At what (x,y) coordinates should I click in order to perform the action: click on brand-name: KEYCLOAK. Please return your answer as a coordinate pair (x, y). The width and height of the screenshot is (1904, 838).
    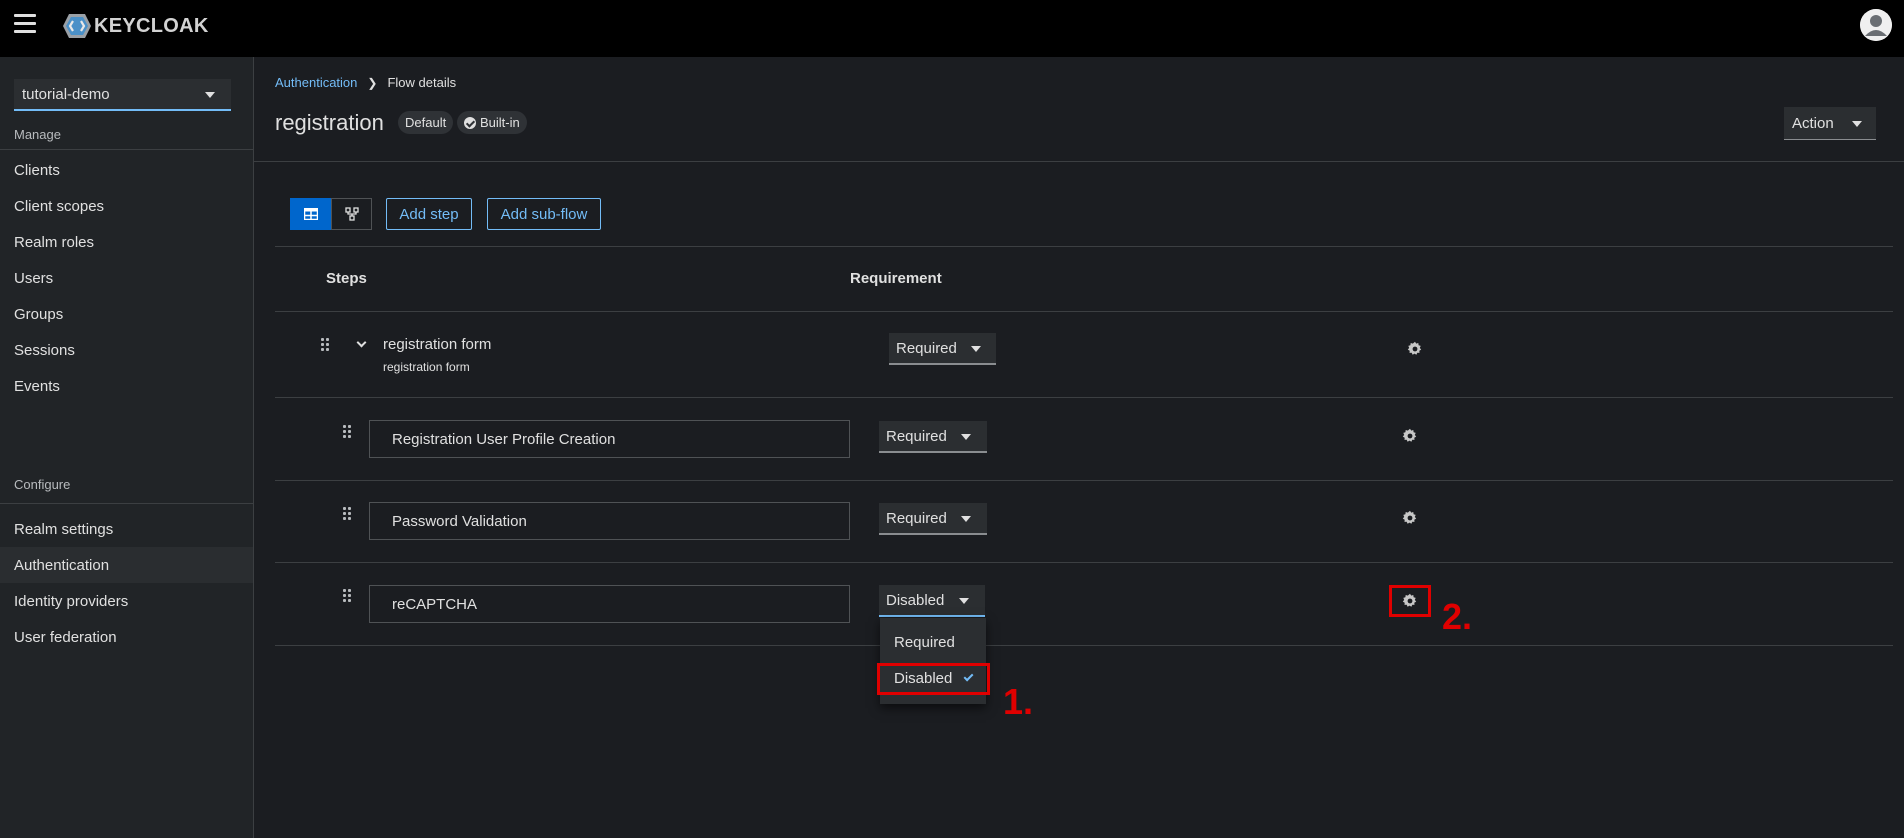
    Looking at the image, I should click on (151, 25).